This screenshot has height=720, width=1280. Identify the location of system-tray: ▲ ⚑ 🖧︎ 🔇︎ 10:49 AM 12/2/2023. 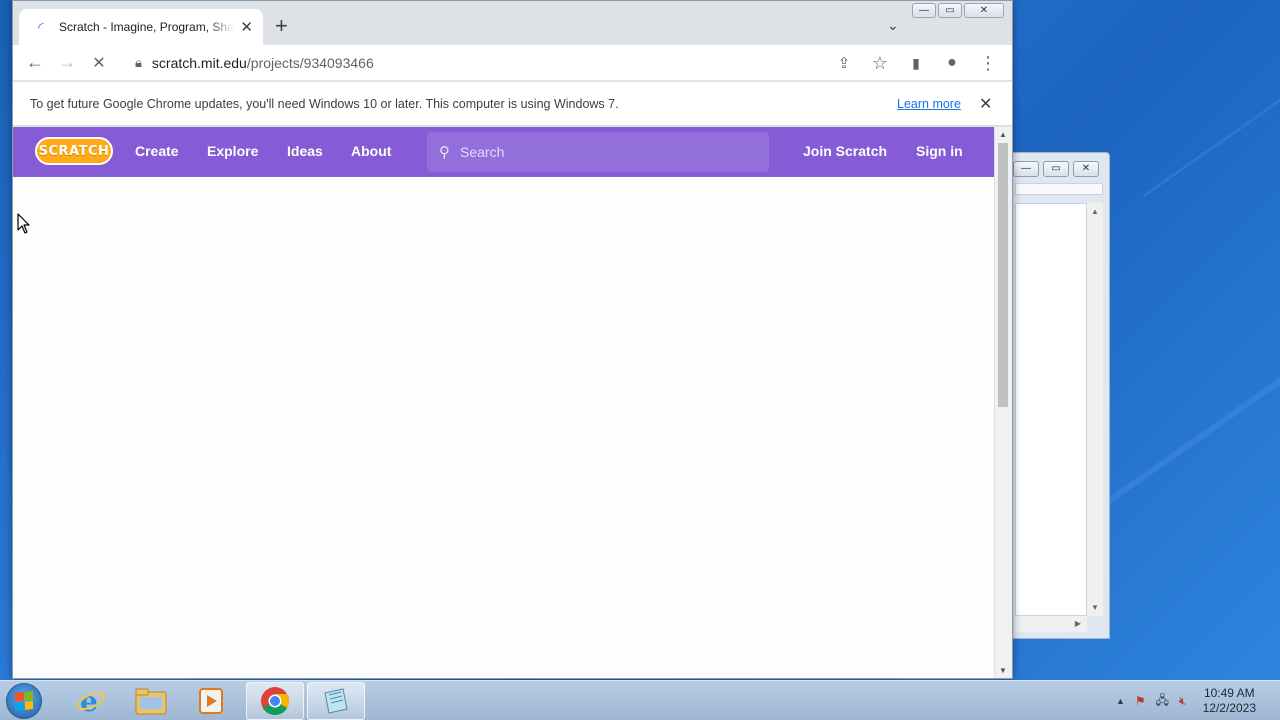
(1198, 700).